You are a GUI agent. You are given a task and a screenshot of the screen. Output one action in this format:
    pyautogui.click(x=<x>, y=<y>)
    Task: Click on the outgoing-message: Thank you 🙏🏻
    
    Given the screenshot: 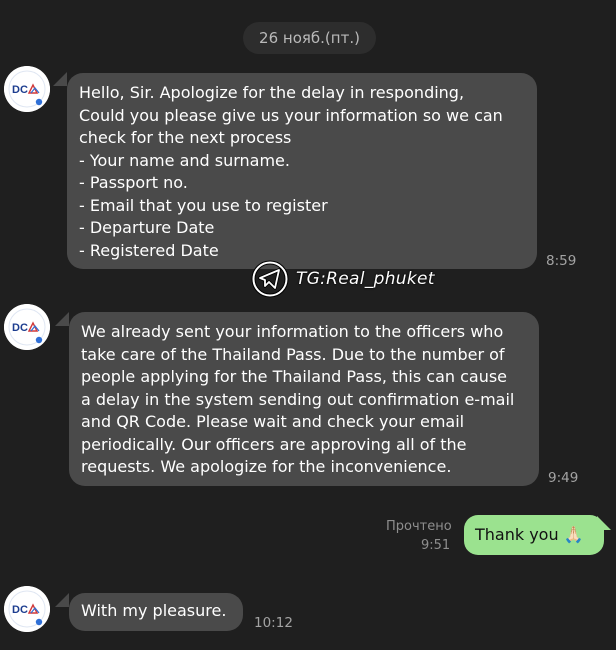 What is the action you would take?
    pyautogui.click(x=534, y=535)
    